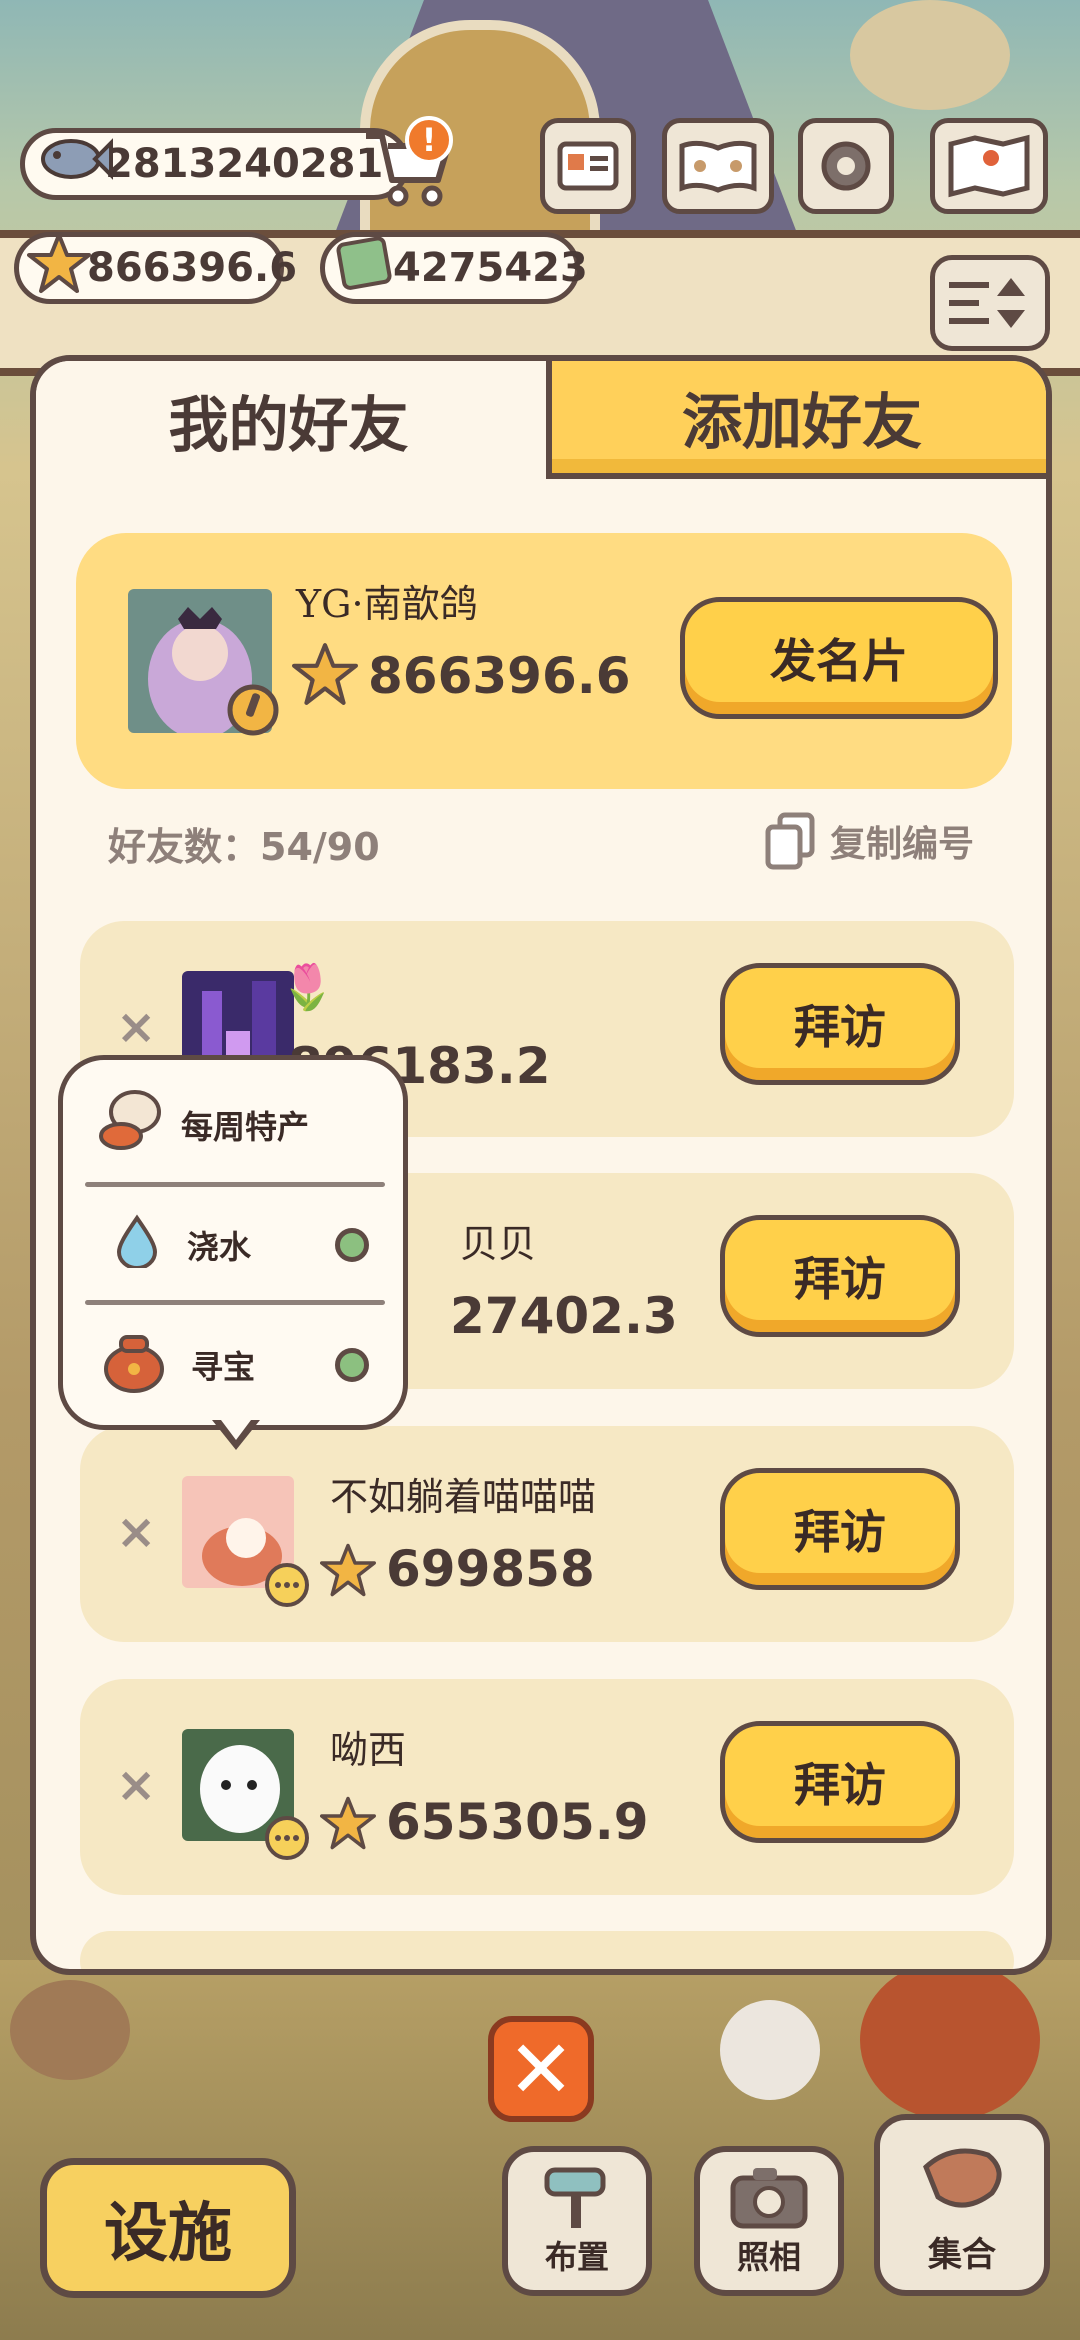 The image size is (1080, 2340). What do you see at coordinates (244, 847) in the screenshot?
I see `friends-count: 好友数：54/90` at bounding box center [244, 847].